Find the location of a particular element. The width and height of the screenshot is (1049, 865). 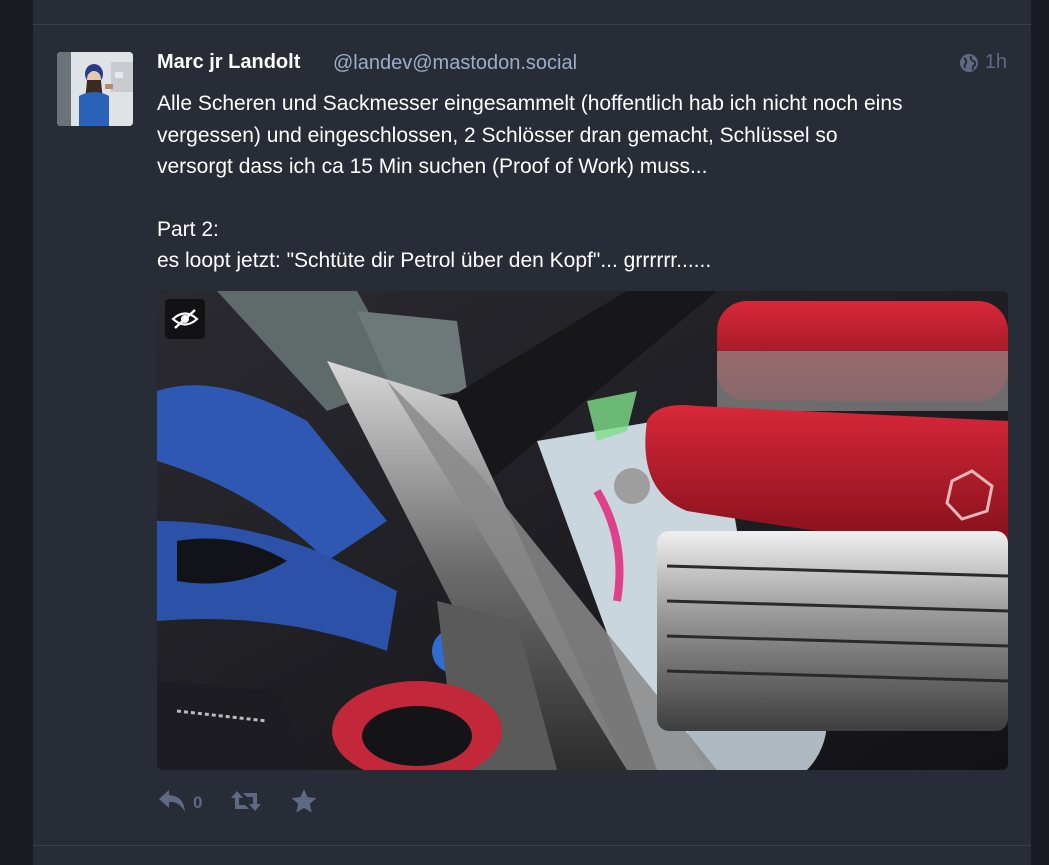

favourite-button is located at coordinates (304, 803).